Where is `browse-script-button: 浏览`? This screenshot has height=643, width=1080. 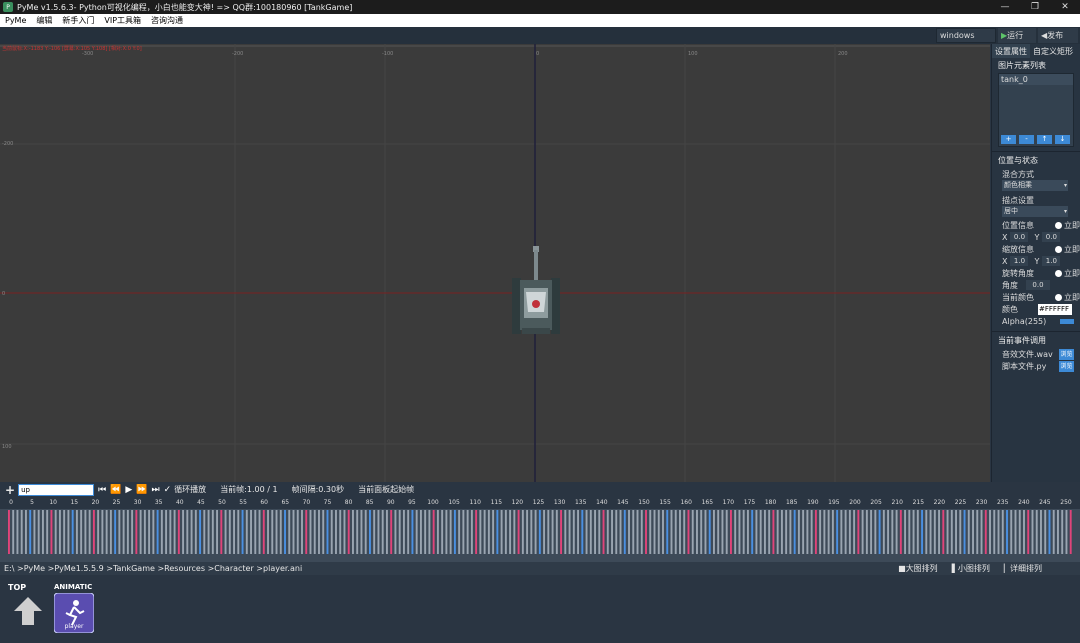 browse-script-button: 浏览 is located at coordinates (1066, 366).